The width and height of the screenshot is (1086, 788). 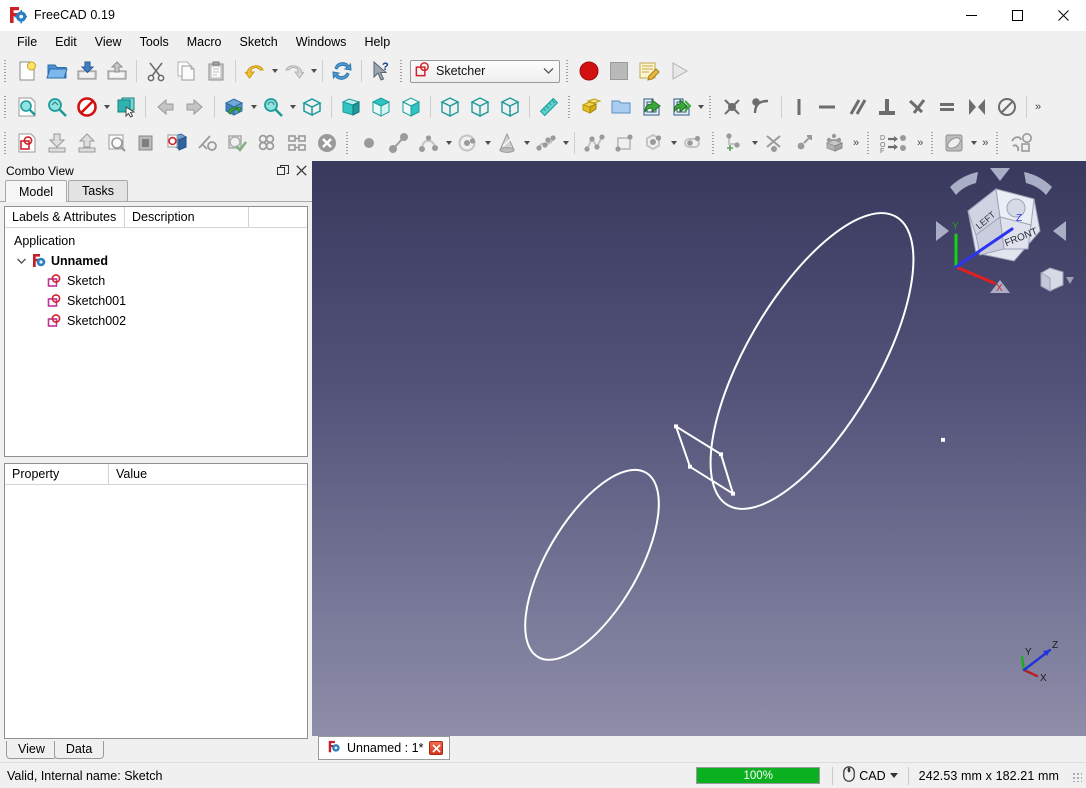 I want to click on validate-sketch-icon, so click(x=237, y=143).